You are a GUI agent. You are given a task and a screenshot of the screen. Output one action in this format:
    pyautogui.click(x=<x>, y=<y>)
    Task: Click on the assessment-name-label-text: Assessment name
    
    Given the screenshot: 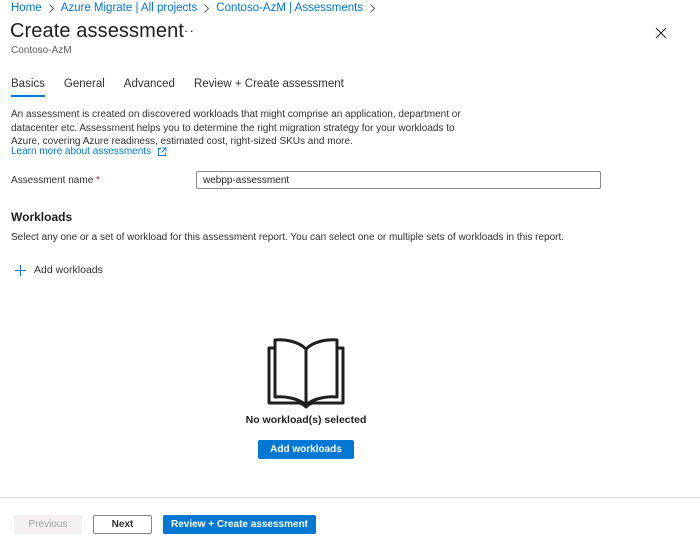 What is the action you would take?
    pyautogui.click(x=52, y=180)
    